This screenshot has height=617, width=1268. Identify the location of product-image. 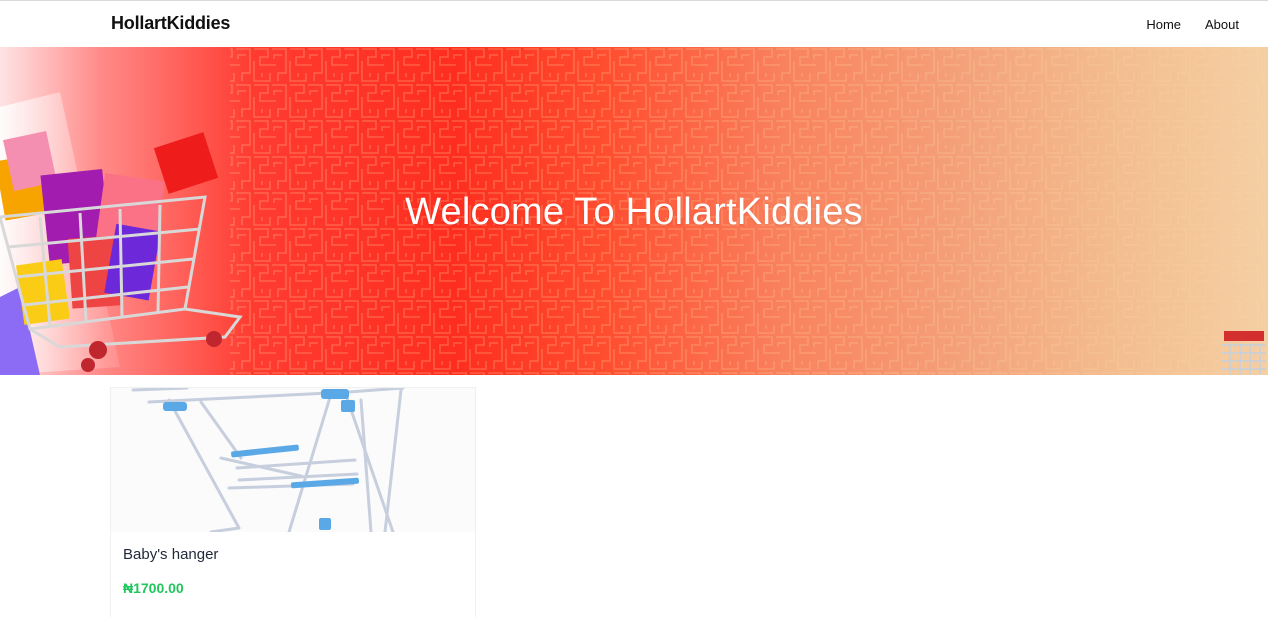
(293, 460).